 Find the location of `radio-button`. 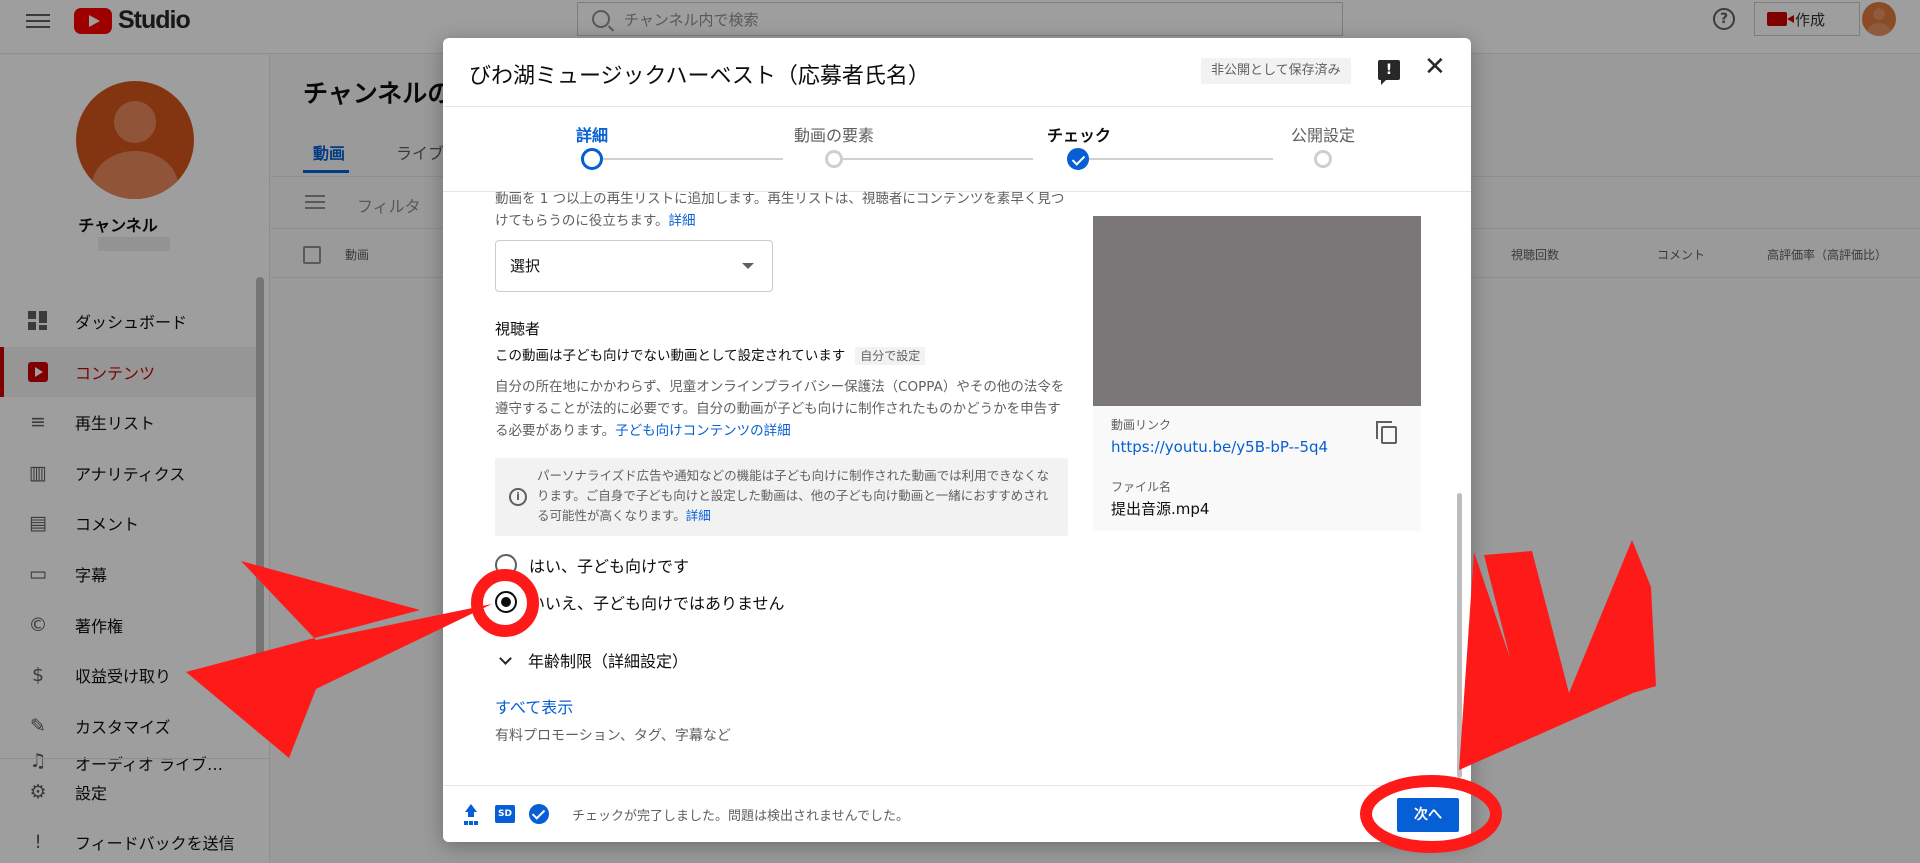

radio-button is located at coordinates (506, 565).